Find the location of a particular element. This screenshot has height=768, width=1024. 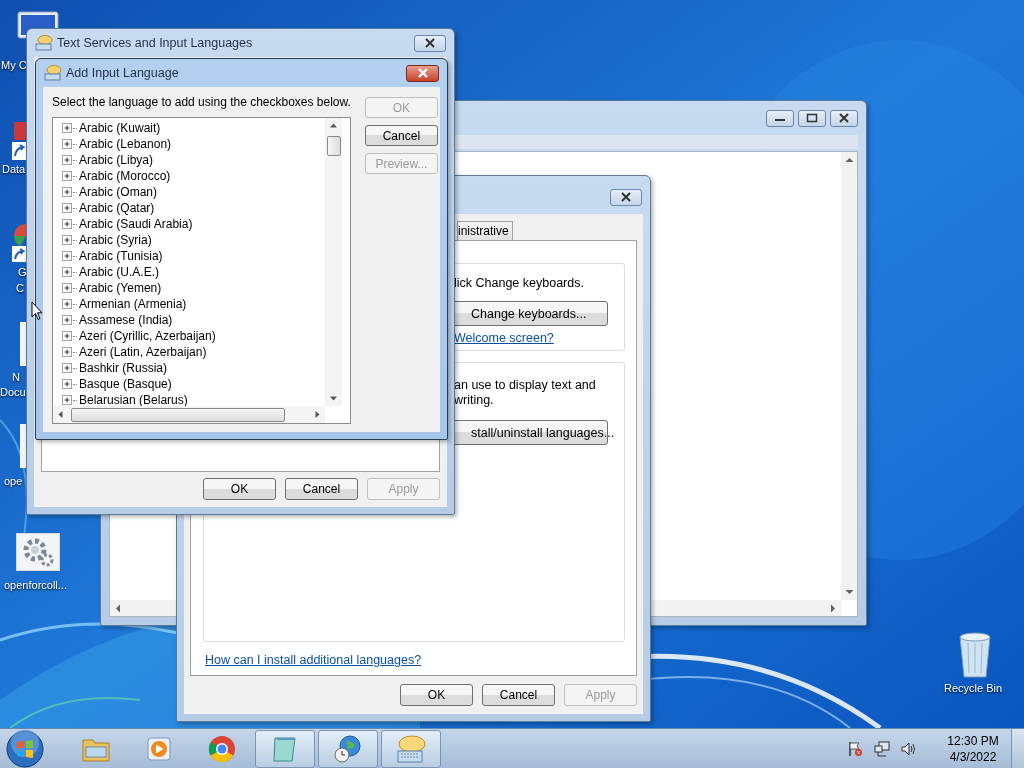

clock-date: 4/3/2022 is located at coordinates (973, 756).